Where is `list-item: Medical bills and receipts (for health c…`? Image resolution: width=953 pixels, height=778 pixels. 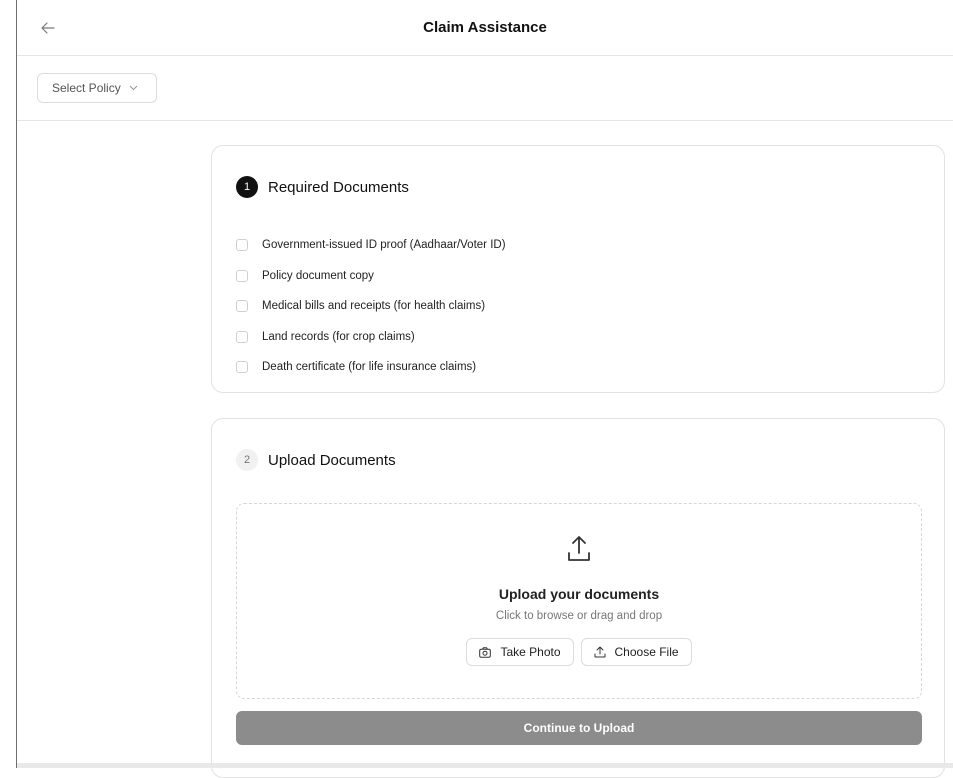 list-item: Medical bills and receipts (for health c… is located at coordinates (371, 306).